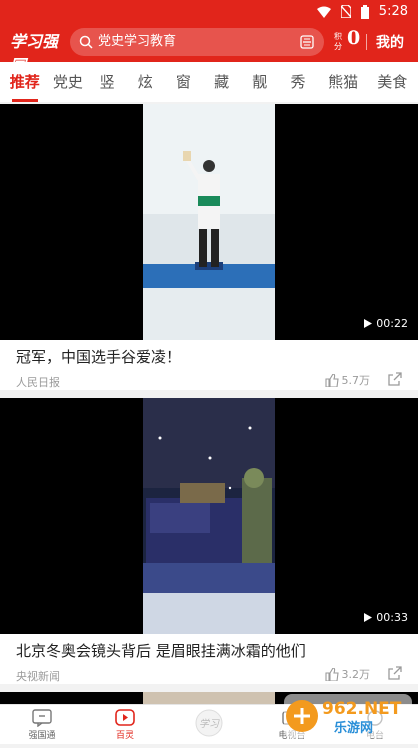  I want to click on status-time: 5:28, so click(393, 11).